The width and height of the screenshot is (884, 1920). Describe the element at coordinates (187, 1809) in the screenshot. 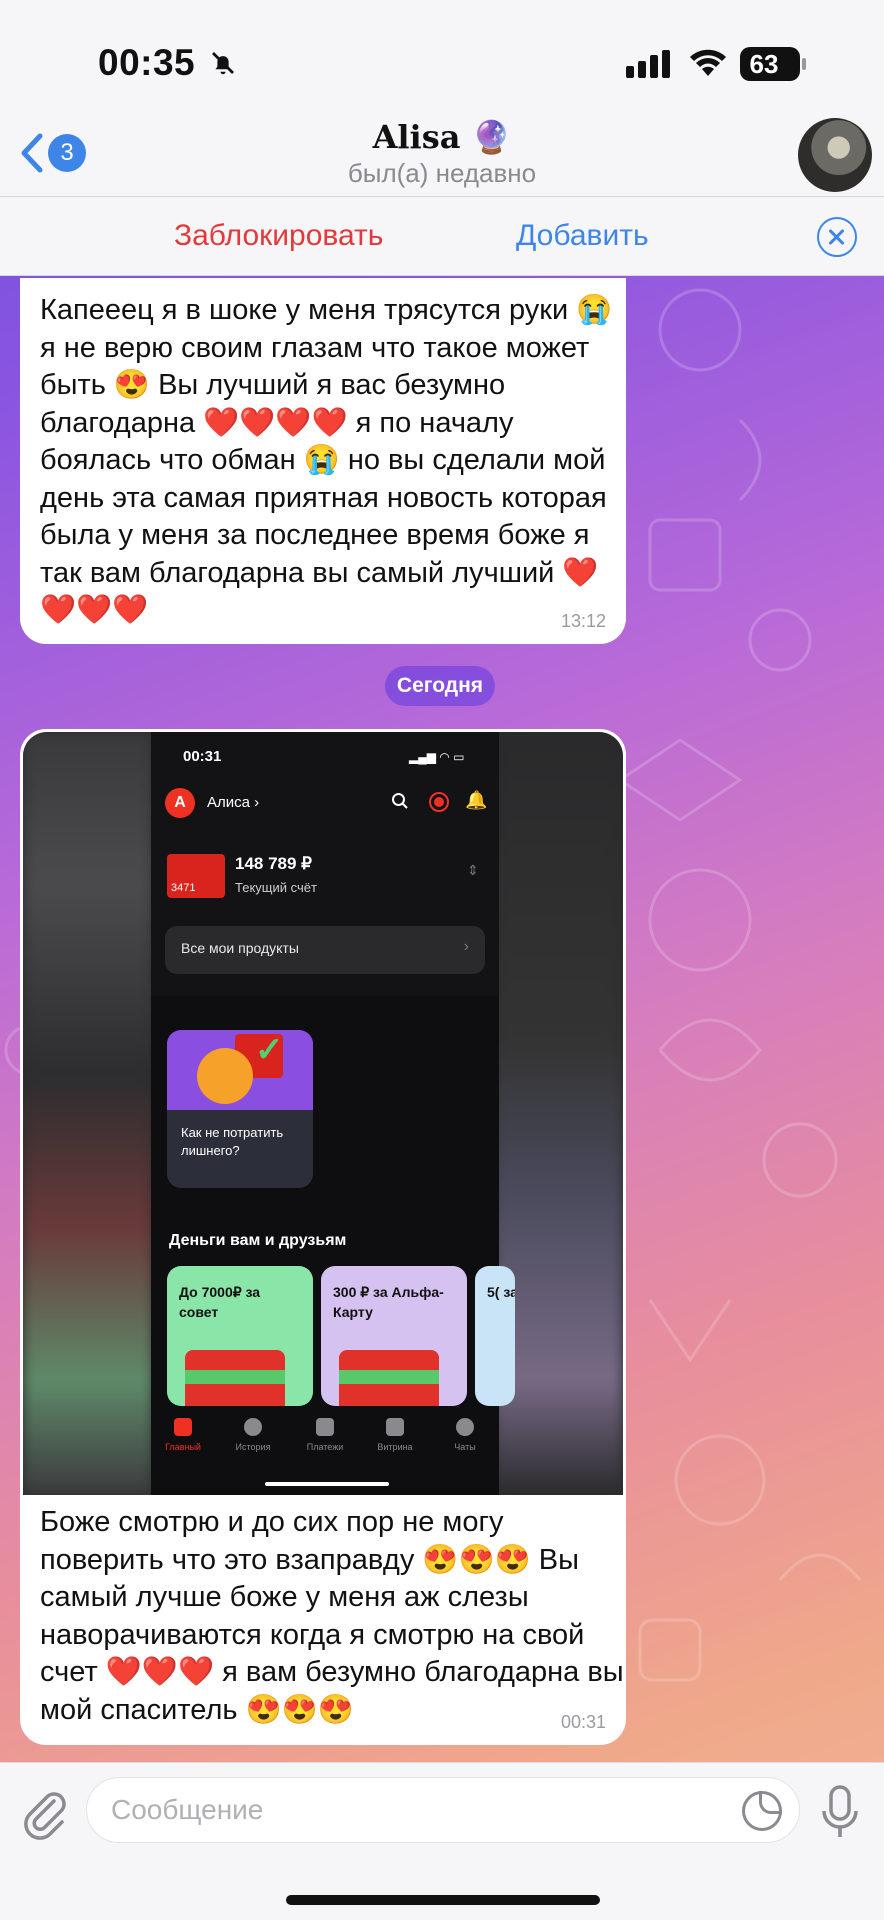

I see `message-input-placeholder: Сообщение` at that location.